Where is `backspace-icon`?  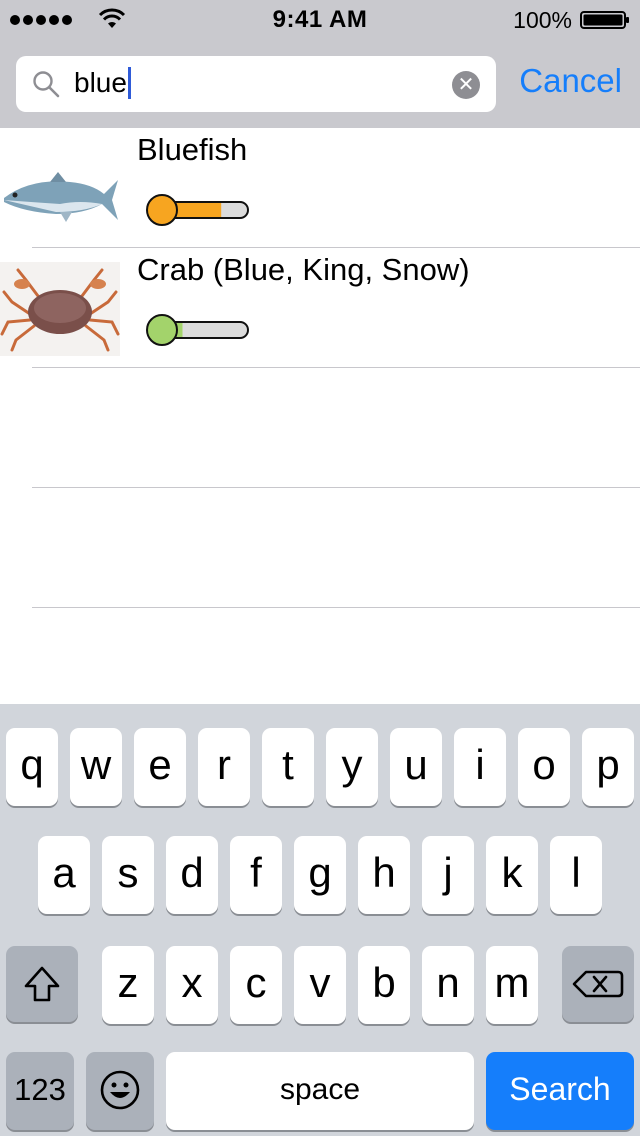
backspace-icon is located at coordinates (598, 984).